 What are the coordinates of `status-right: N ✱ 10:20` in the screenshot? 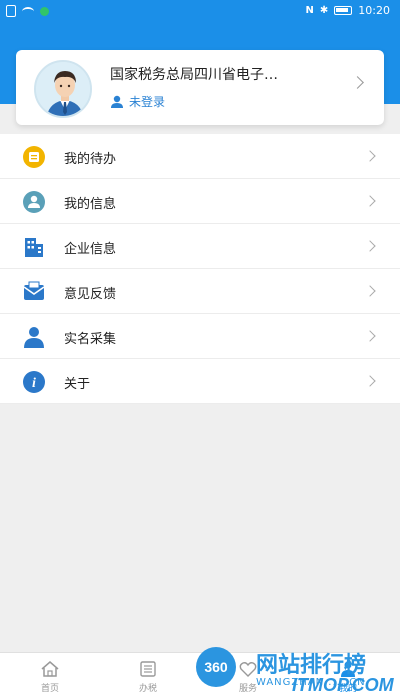 It's located at (348, 10).